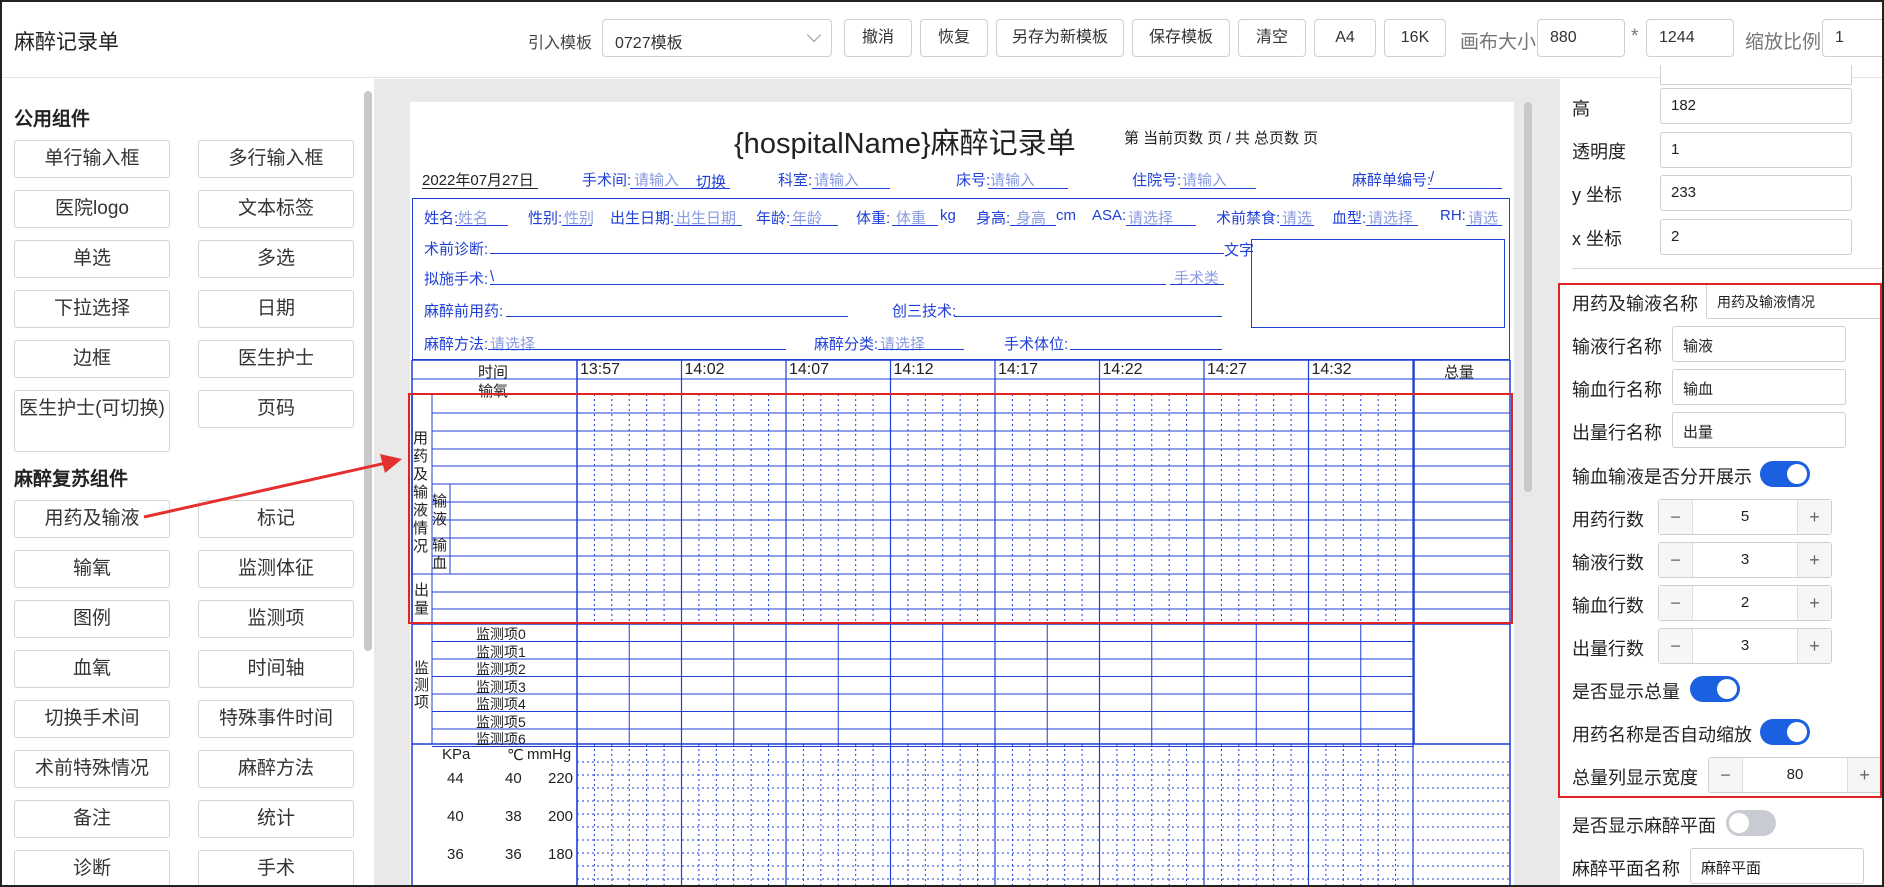 This screenshot has height=887, width=1884. Describe the element at coordinates (1018, 369) in the screenshot. I see `time-label: 14:17` at that location.